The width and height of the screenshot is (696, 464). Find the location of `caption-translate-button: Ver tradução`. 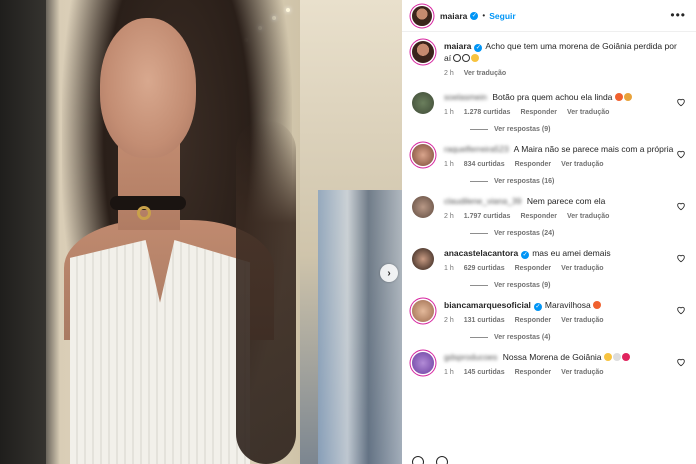

caption-translate-button: Ver tradução is located at coordinates (485, 73).